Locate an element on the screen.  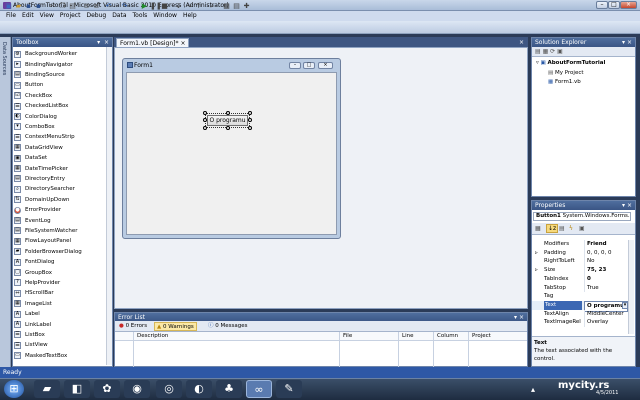
clock-date: 4/5/2011 is located at coordinates (607, 393).